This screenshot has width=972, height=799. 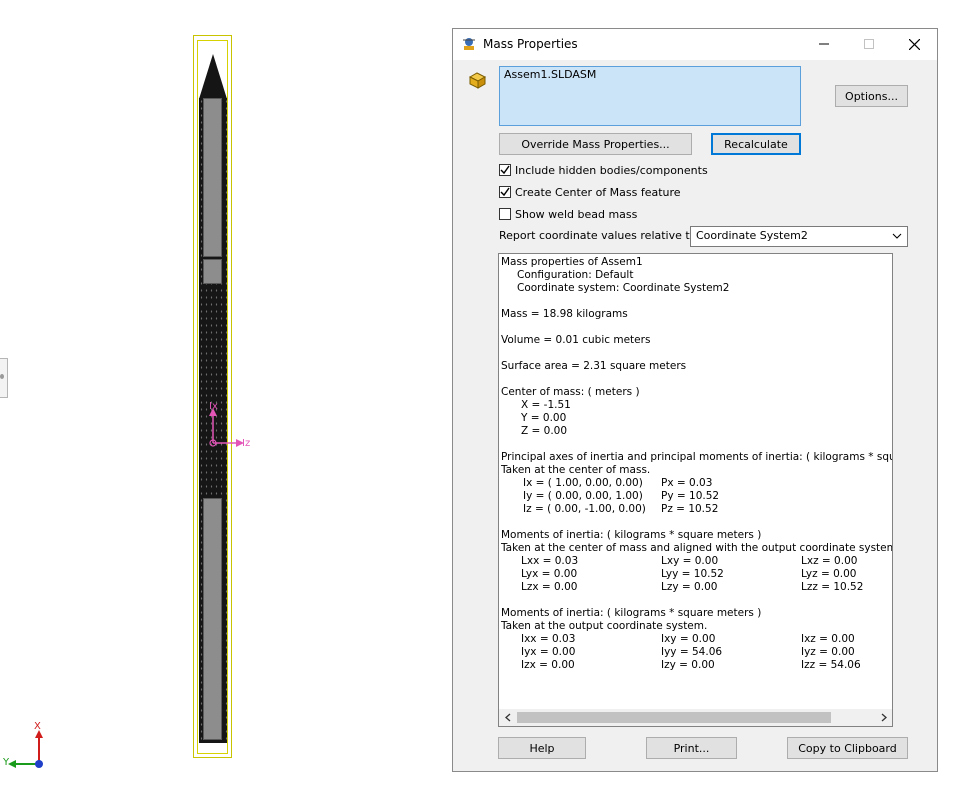 I want to click on moi-com-lyz: Lyz = 0.00, so click(x=829, y=574).